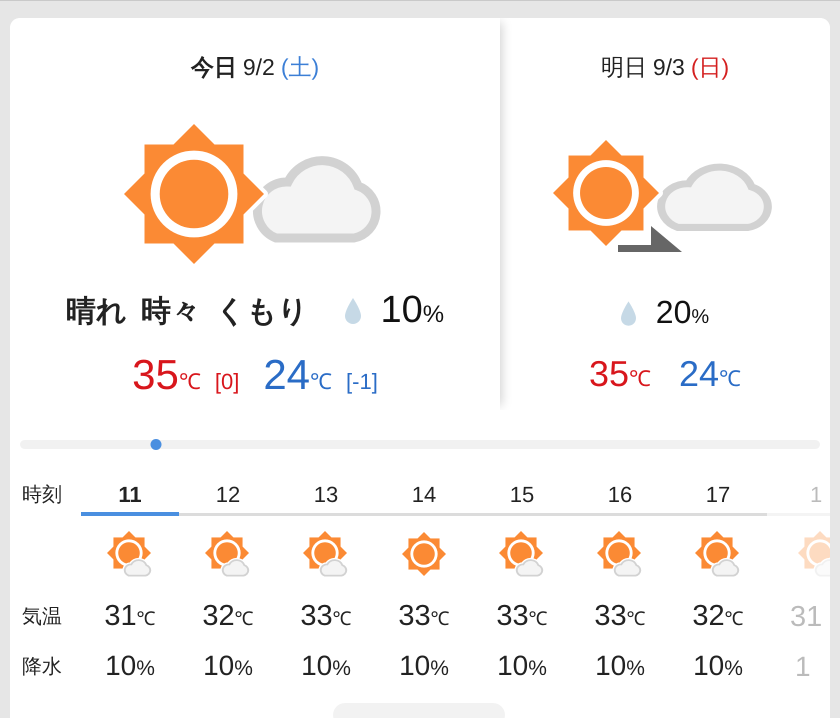 This screenshot has height=718, width=840. I want to click on hour-tab: 17, so click(718, 497).